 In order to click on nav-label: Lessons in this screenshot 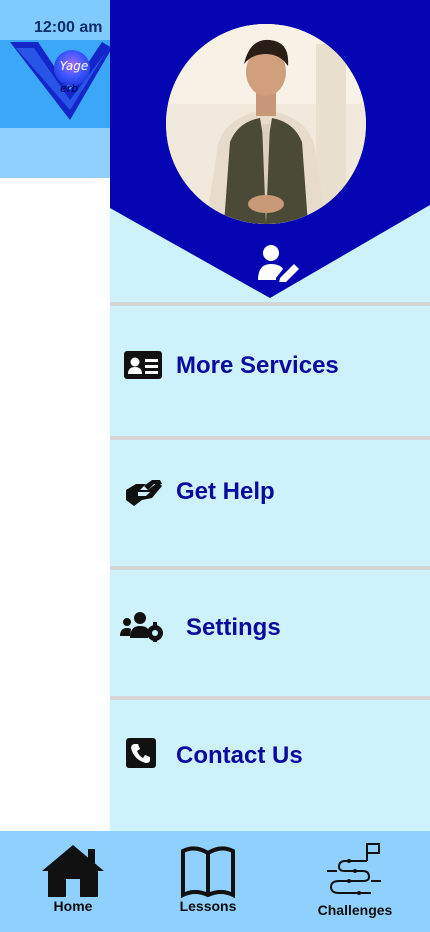, I will do `click(208, 906)`.